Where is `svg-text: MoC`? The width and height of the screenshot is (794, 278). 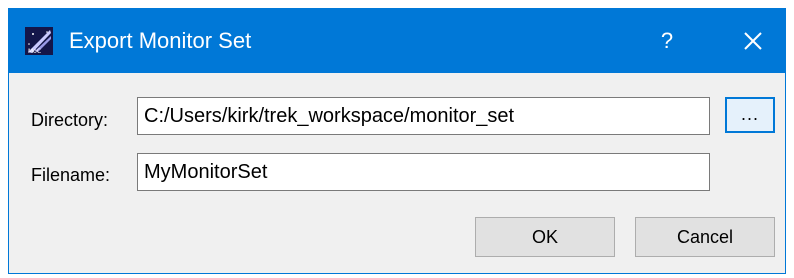 svg-text: MoC is located at coordinates (34, 51).